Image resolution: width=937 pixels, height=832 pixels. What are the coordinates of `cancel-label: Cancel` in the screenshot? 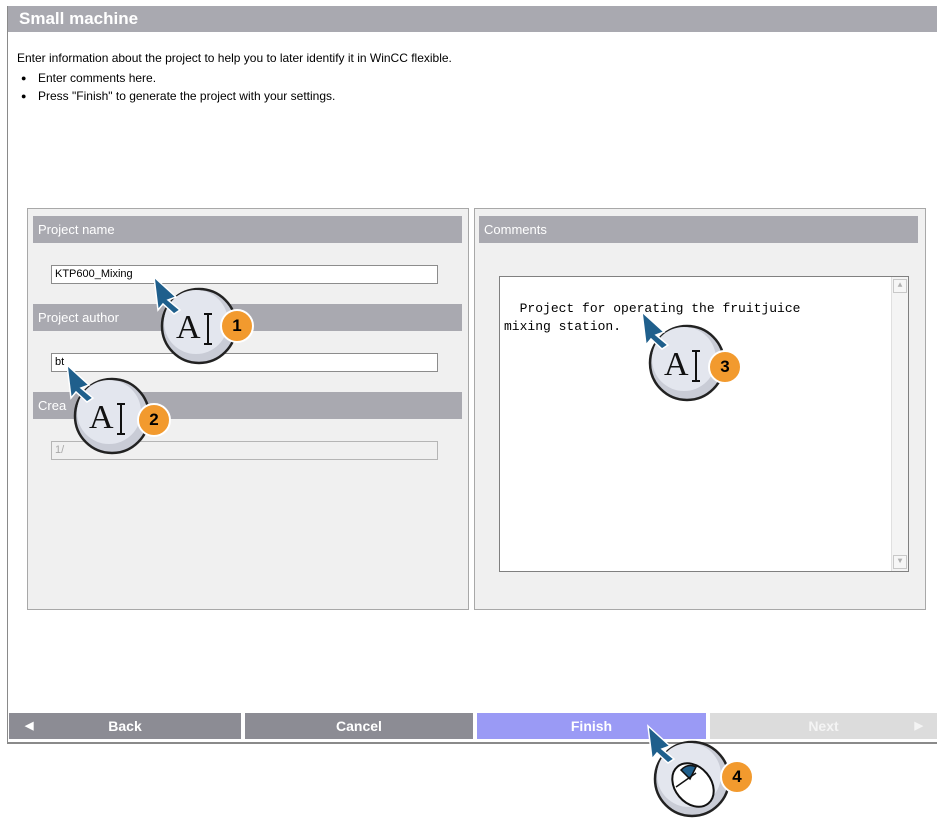 It's located at (359, 726).